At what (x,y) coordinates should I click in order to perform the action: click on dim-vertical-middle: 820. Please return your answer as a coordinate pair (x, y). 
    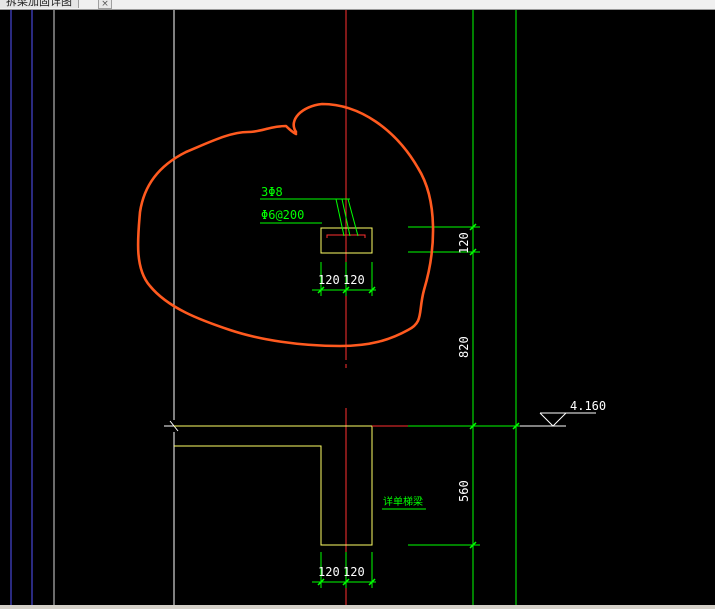
    Looking at the image, I should click on (464, 347).